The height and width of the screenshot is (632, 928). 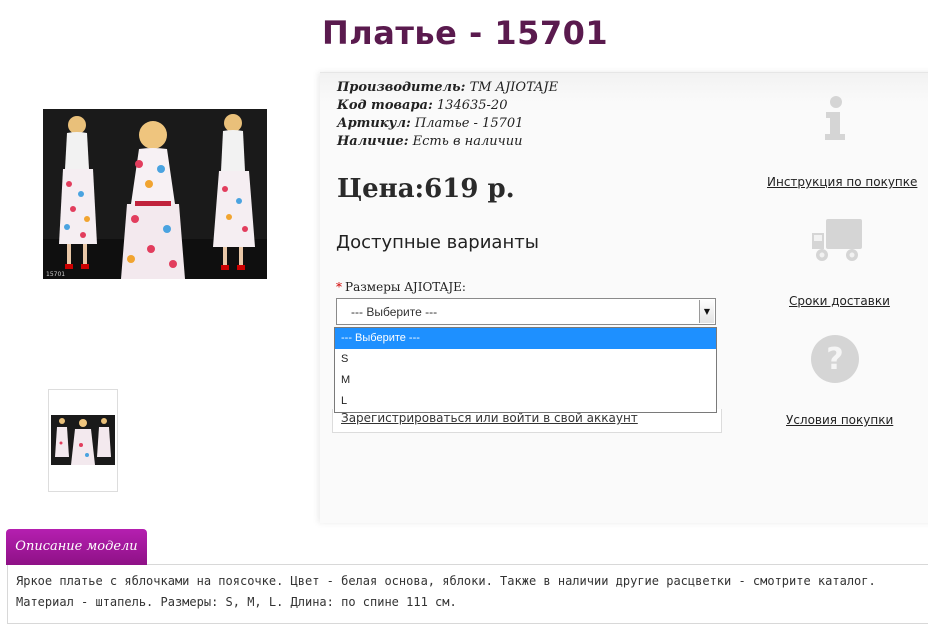 What do you see at coordinates (469, 123) in the screenshot?
I see `article-value: Платье - 15701` at bounding box center [469, 123].